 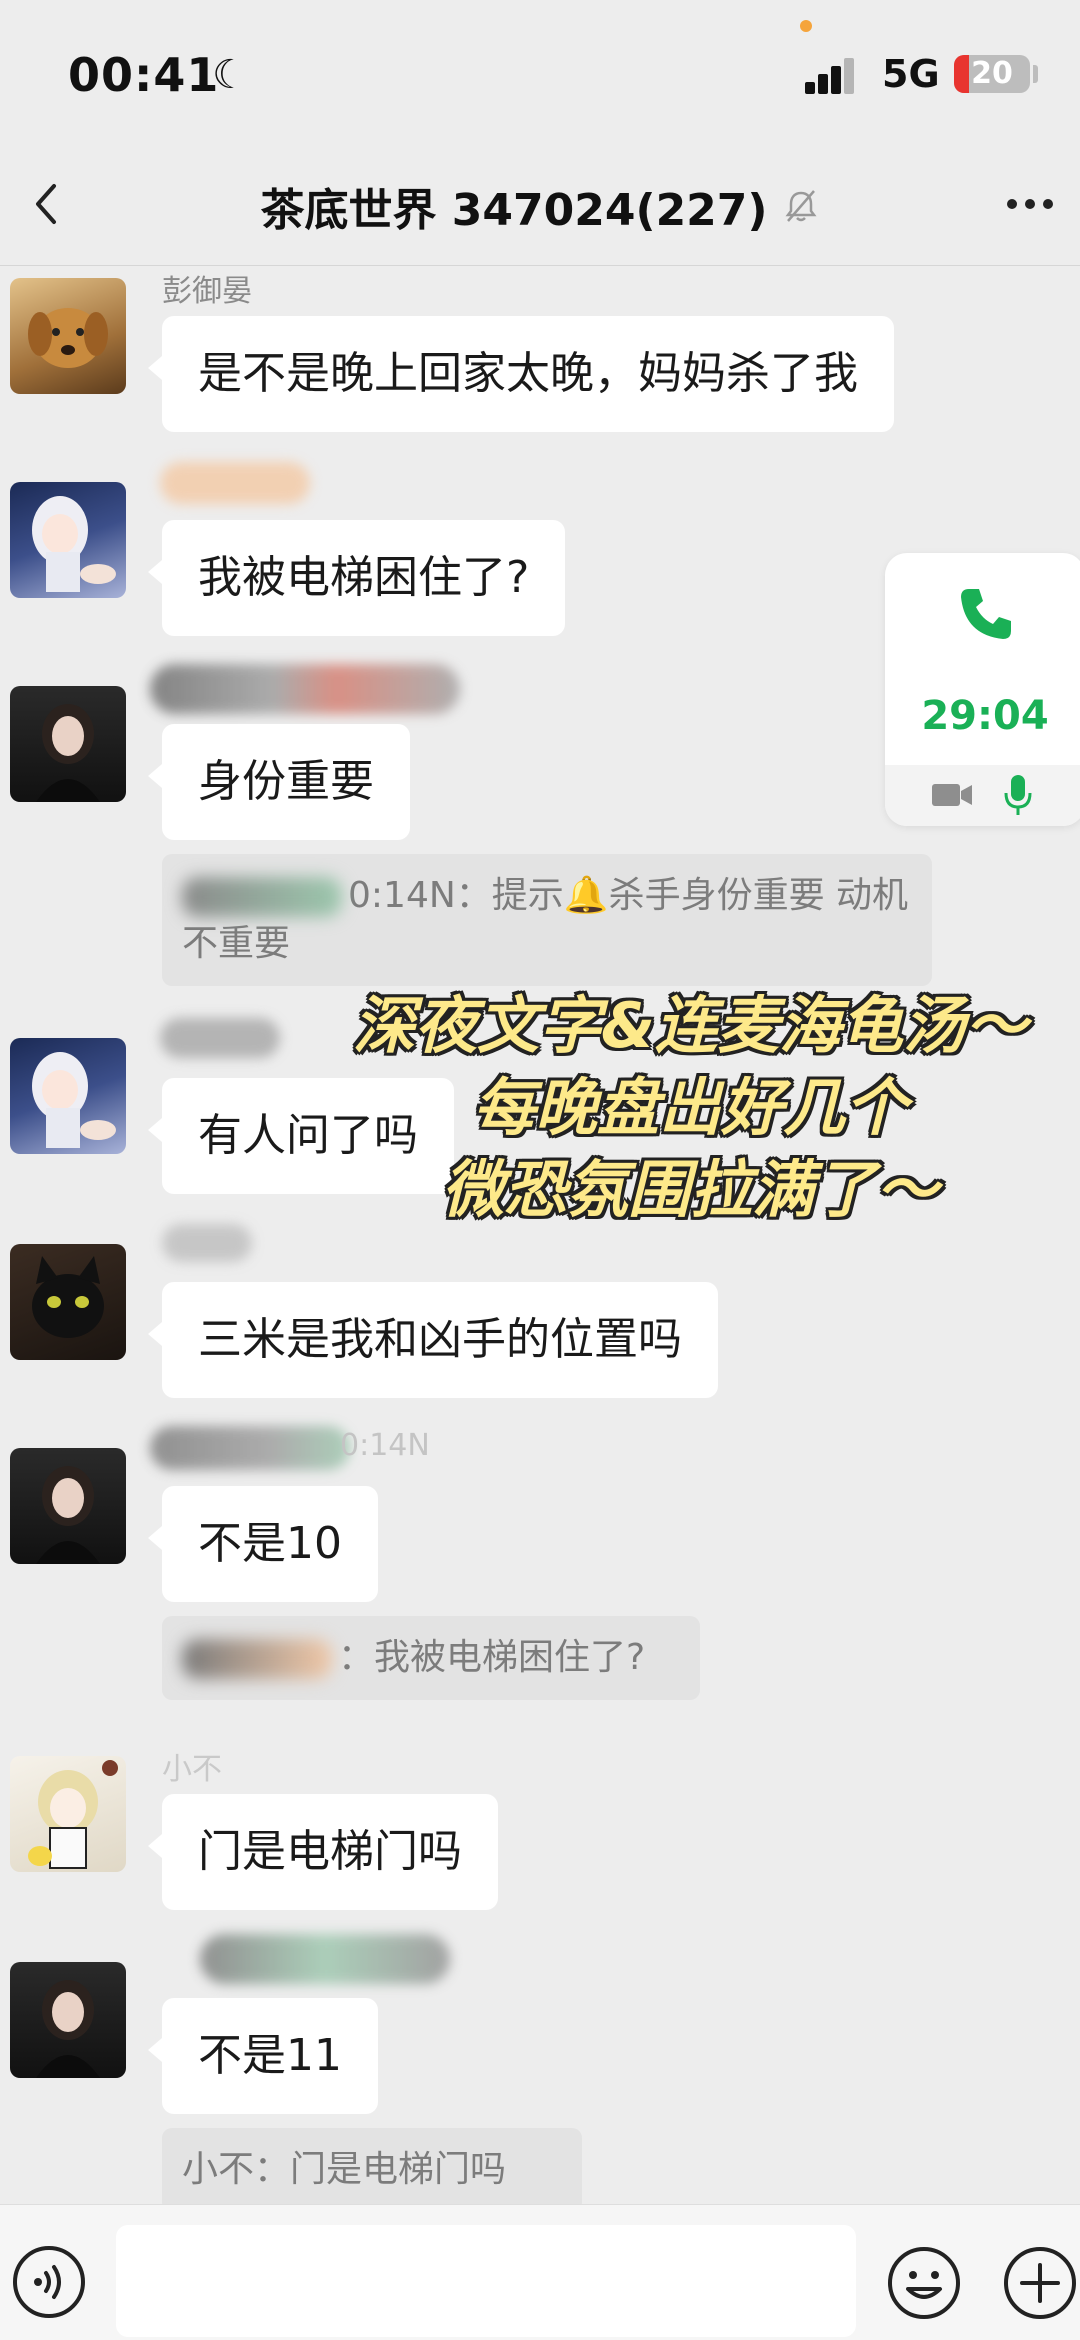 What do you see at coordinates (279, 782) in the screenshot?
I see `message-bubble: 身份重要` at bounding box center [279, 782].